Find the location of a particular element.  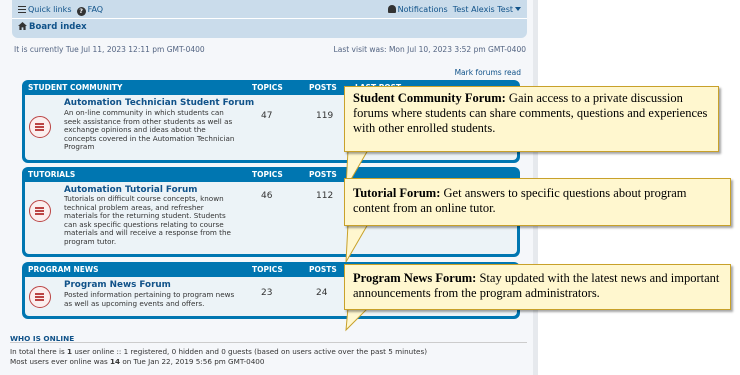

breadcrumb: Board index is located at coordinates (52, 27).